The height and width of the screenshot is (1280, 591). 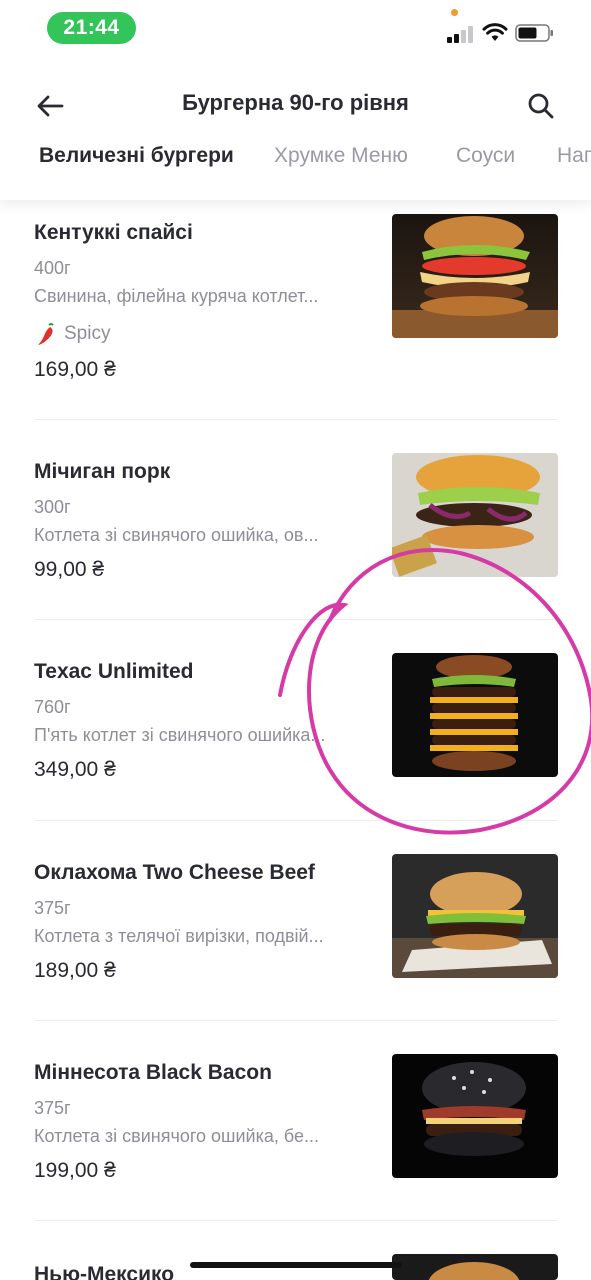 What do you see at coordinates (102, 471) in the screenshot?
I see `item-name: Мічиган порк` at bounding box center [102, 471].